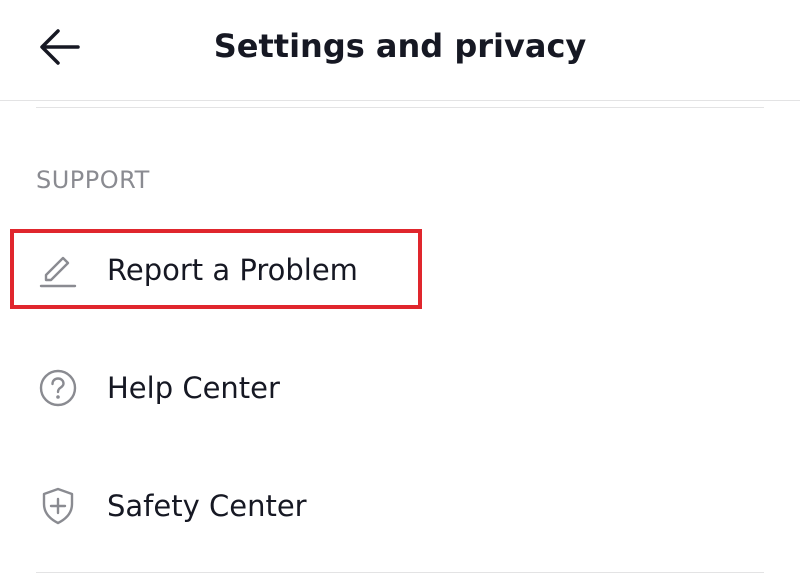  What do you see at coordinates (93, 180) in the screenshot?
I see `section-header-support: SUPPORT` at bounding box center [93, 180].